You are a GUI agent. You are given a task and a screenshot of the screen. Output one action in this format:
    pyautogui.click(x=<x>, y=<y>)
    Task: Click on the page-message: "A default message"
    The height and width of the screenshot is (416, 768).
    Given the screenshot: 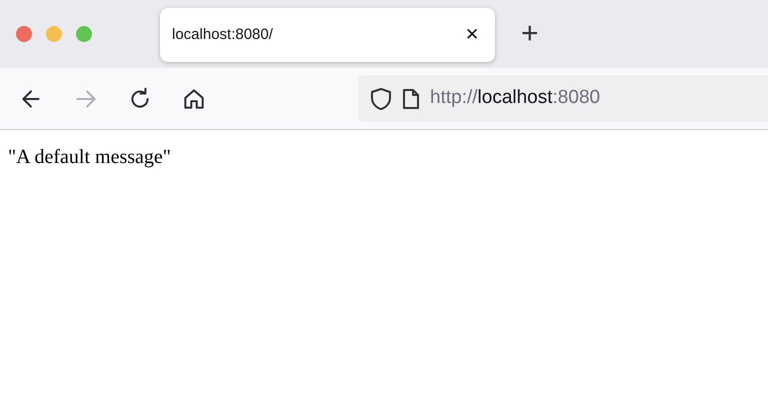 What is the action you would take?
    pyautogui.click(x=89, y=157)
    